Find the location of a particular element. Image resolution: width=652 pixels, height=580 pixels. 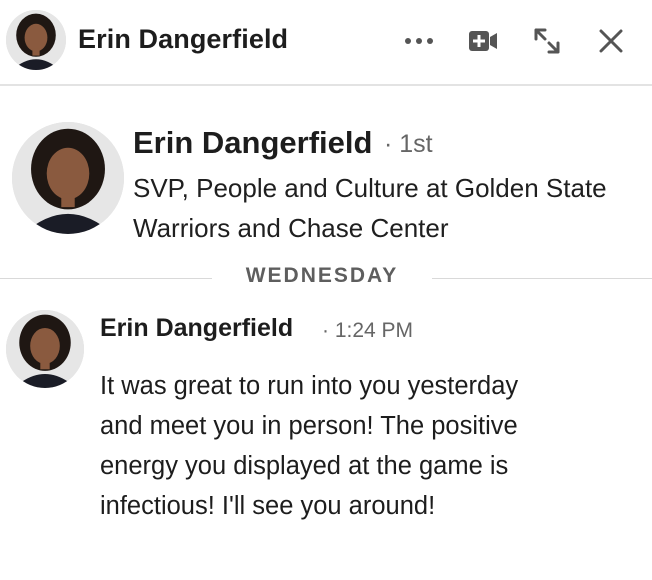

close-icon is located at coordinates (611, 41).